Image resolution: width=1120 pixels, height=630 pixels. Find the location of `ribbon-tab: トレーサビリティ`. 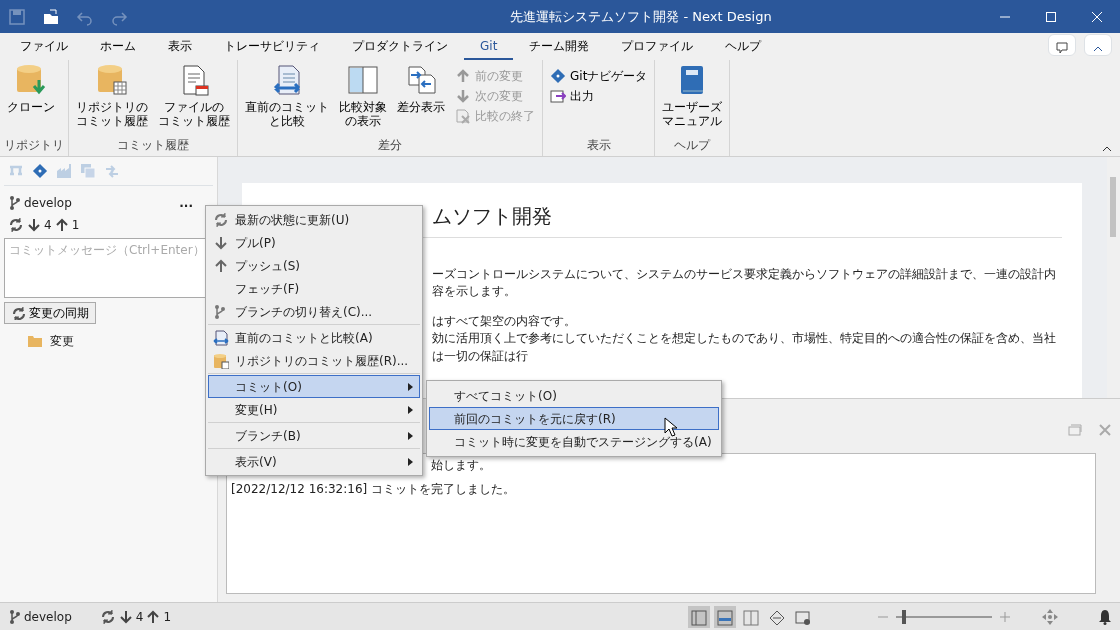

ribbon-tab: トレーサビリティ is located at coordinates (272, 46).